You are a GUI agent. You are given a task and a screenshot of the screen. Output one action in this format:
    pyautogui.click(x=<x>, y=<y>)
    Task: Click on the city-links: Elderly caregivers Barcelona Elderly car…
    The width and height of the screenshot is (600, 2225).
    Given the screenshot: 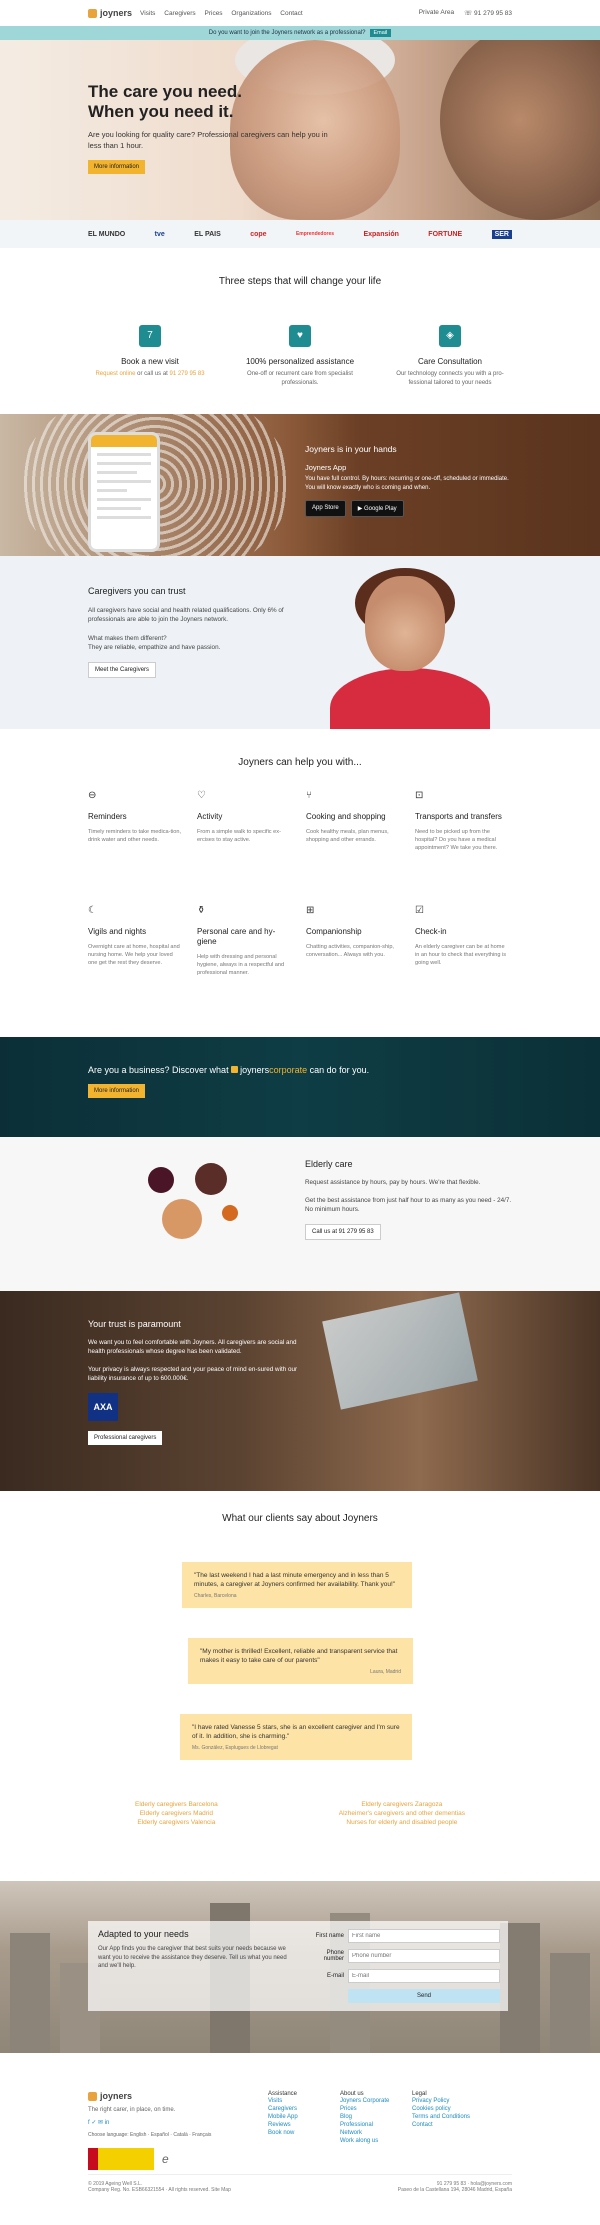 What is the action you would take?
    pyautogui.click(x=300, y=1813)
    